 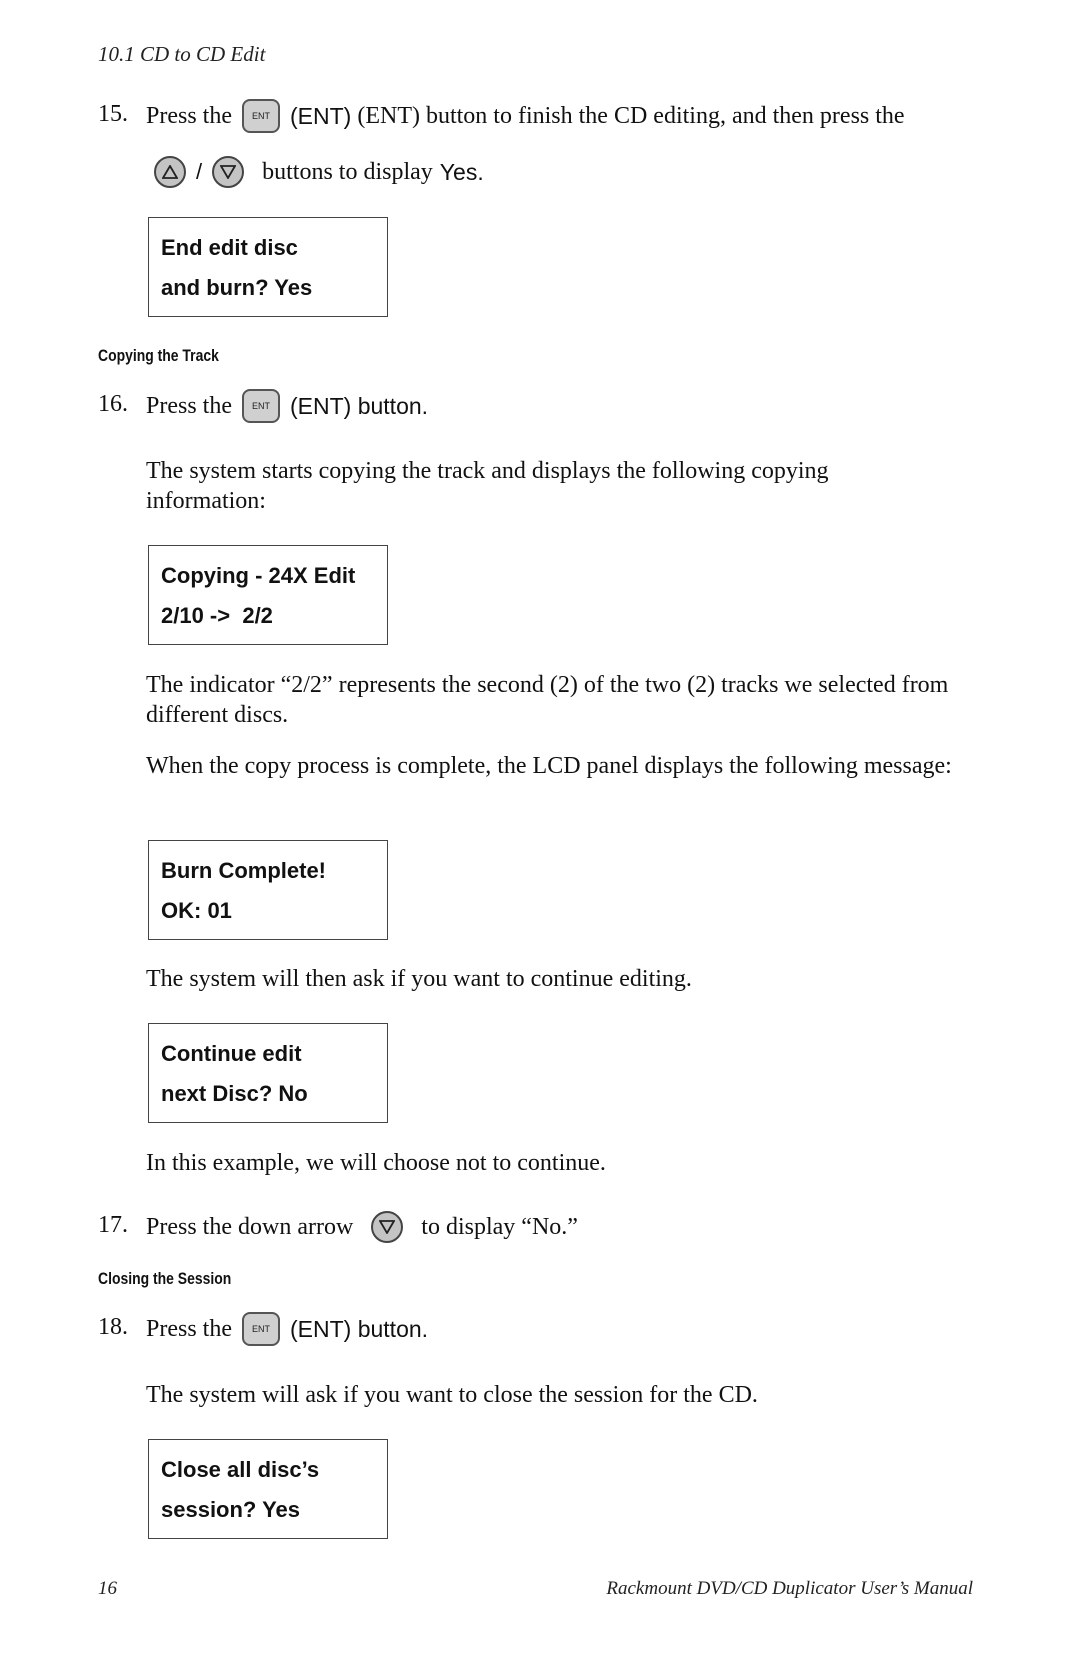 What do you see at coordinates (113, 1327) in the screenshot?
I see `step-18-number: 18.` at bounding box center [113, 1327].